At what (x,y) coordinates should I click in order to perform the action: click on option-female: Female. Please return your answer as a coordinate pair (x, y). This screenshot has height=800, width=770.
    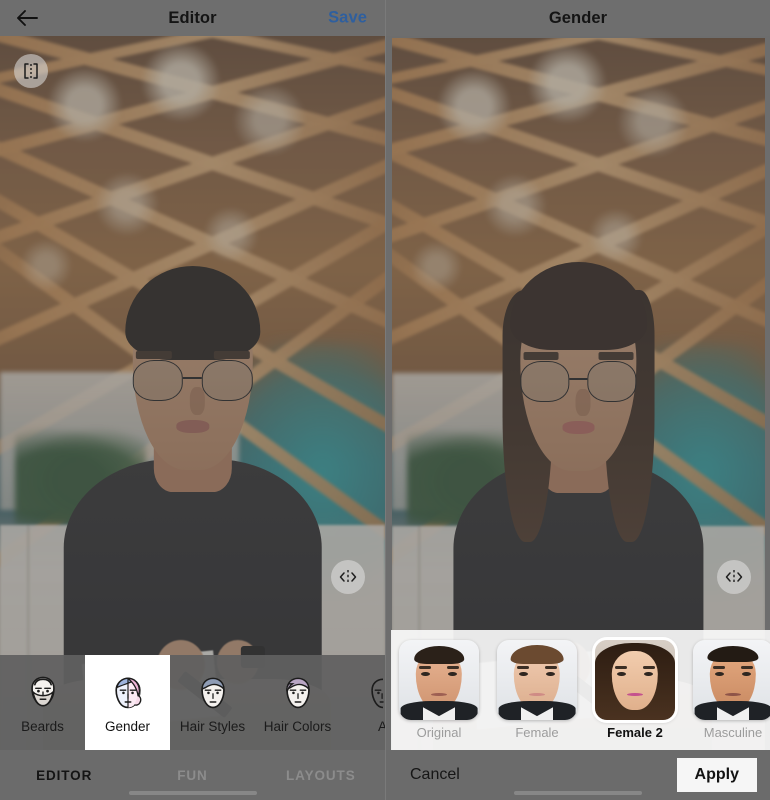
    Looking at the image, I should click on (537, 690).